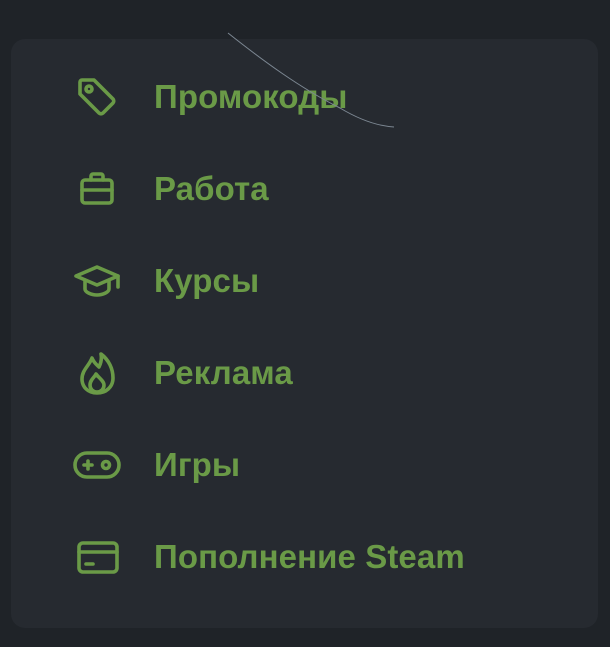 The image size is (610, 647). Describe the element at coordinates (207, 280) in the screenshot. I see `menu-item-label: Курсы` at that location.